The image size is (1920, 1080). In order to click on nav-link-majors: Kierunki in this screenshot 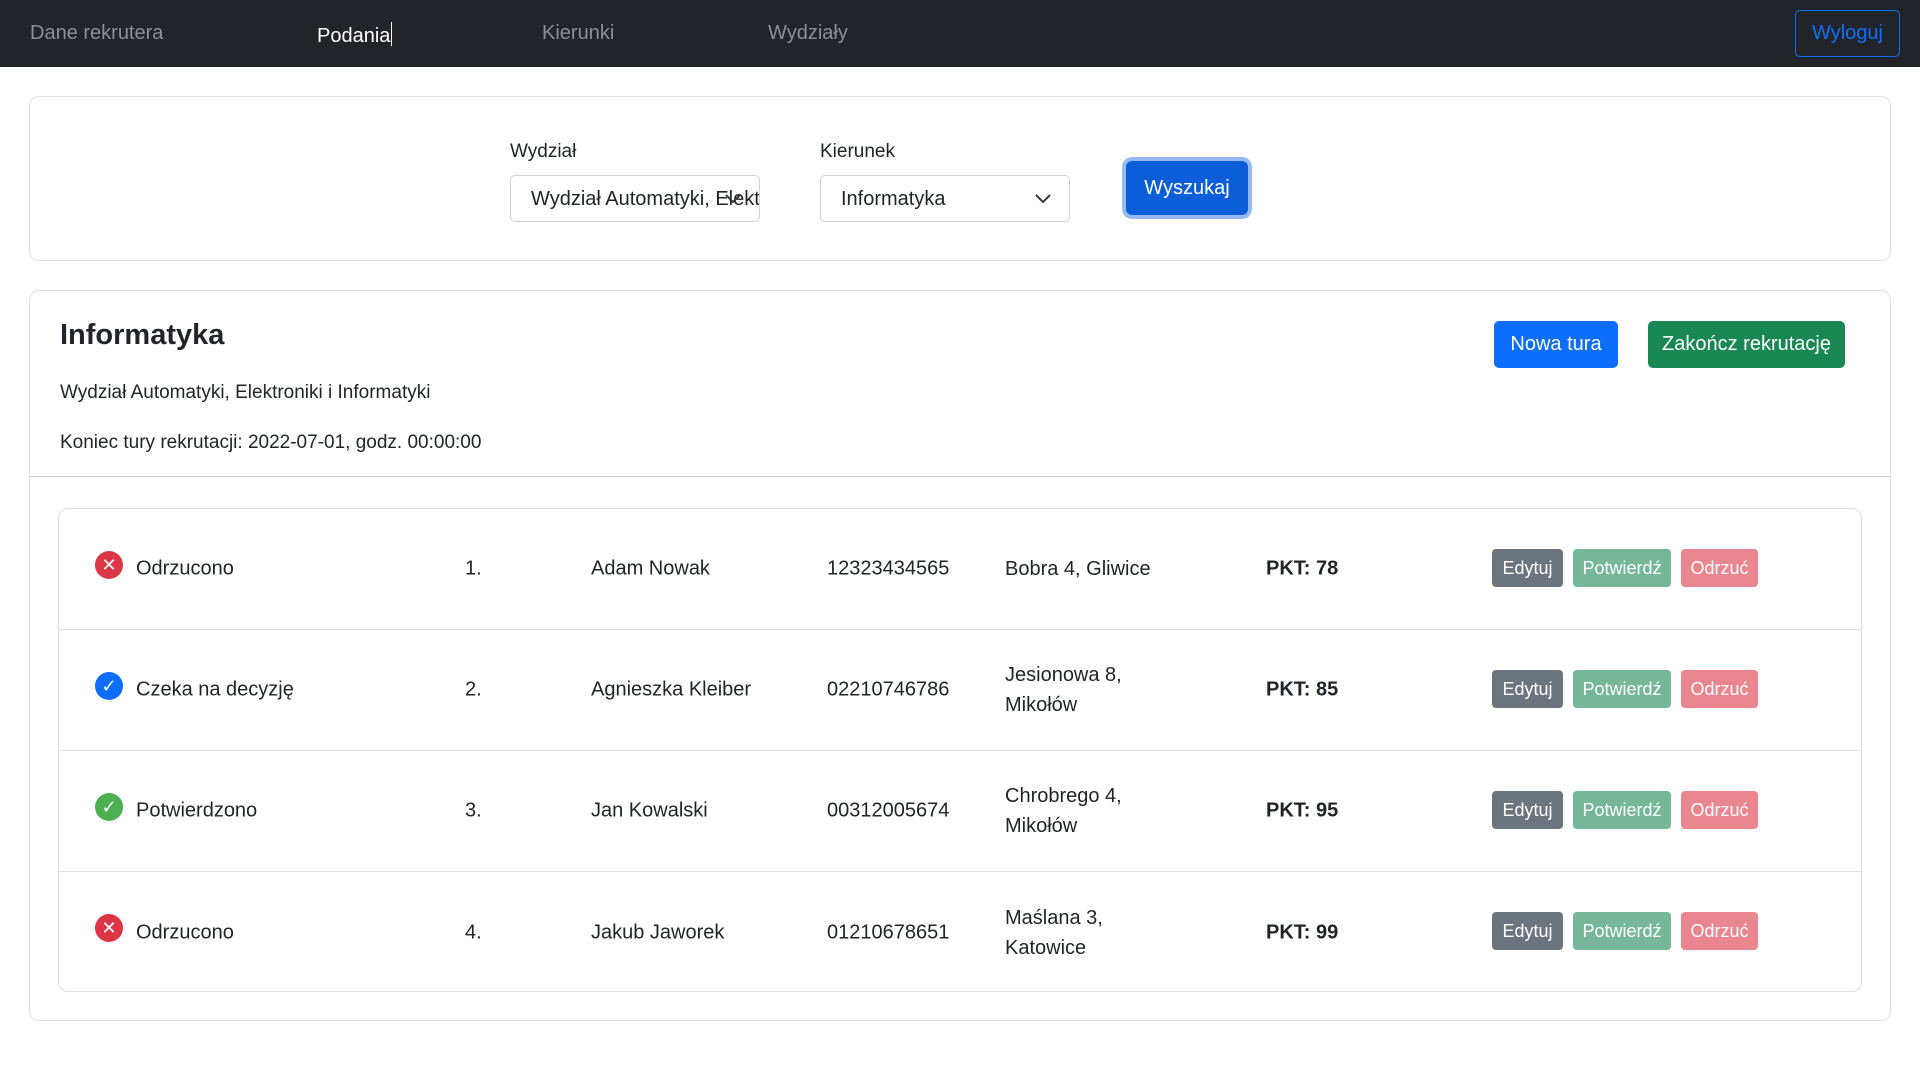, I will do `click(578, 33)`.